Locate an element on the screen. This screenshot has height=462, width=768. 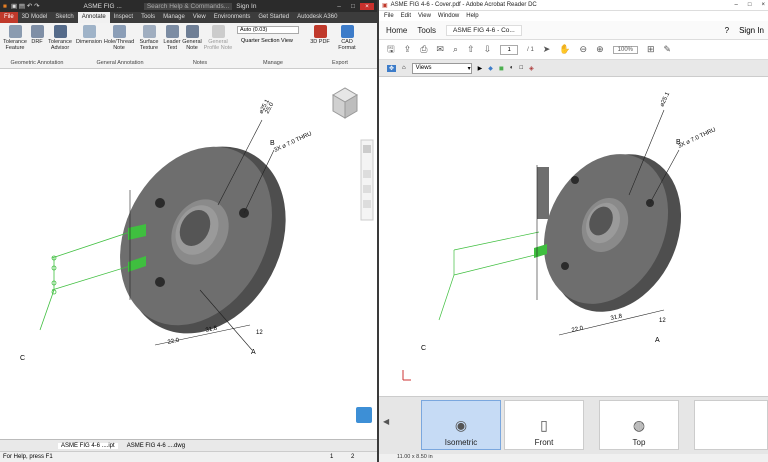
print-icon: ⎙ is located at coordinates (423, 49).